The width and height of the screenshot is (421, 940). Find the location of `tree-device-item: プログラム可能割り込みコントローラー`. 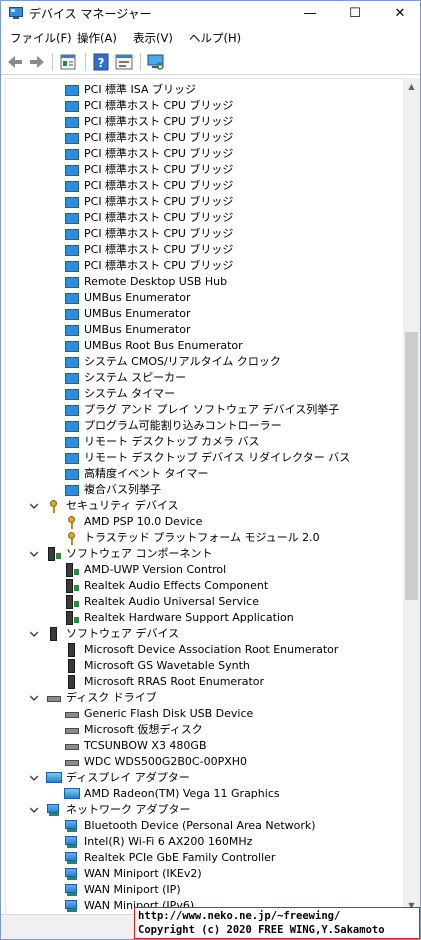

tree-device-item: プログラム可能割り込みコントローラー is located at coordinates (204, 426).